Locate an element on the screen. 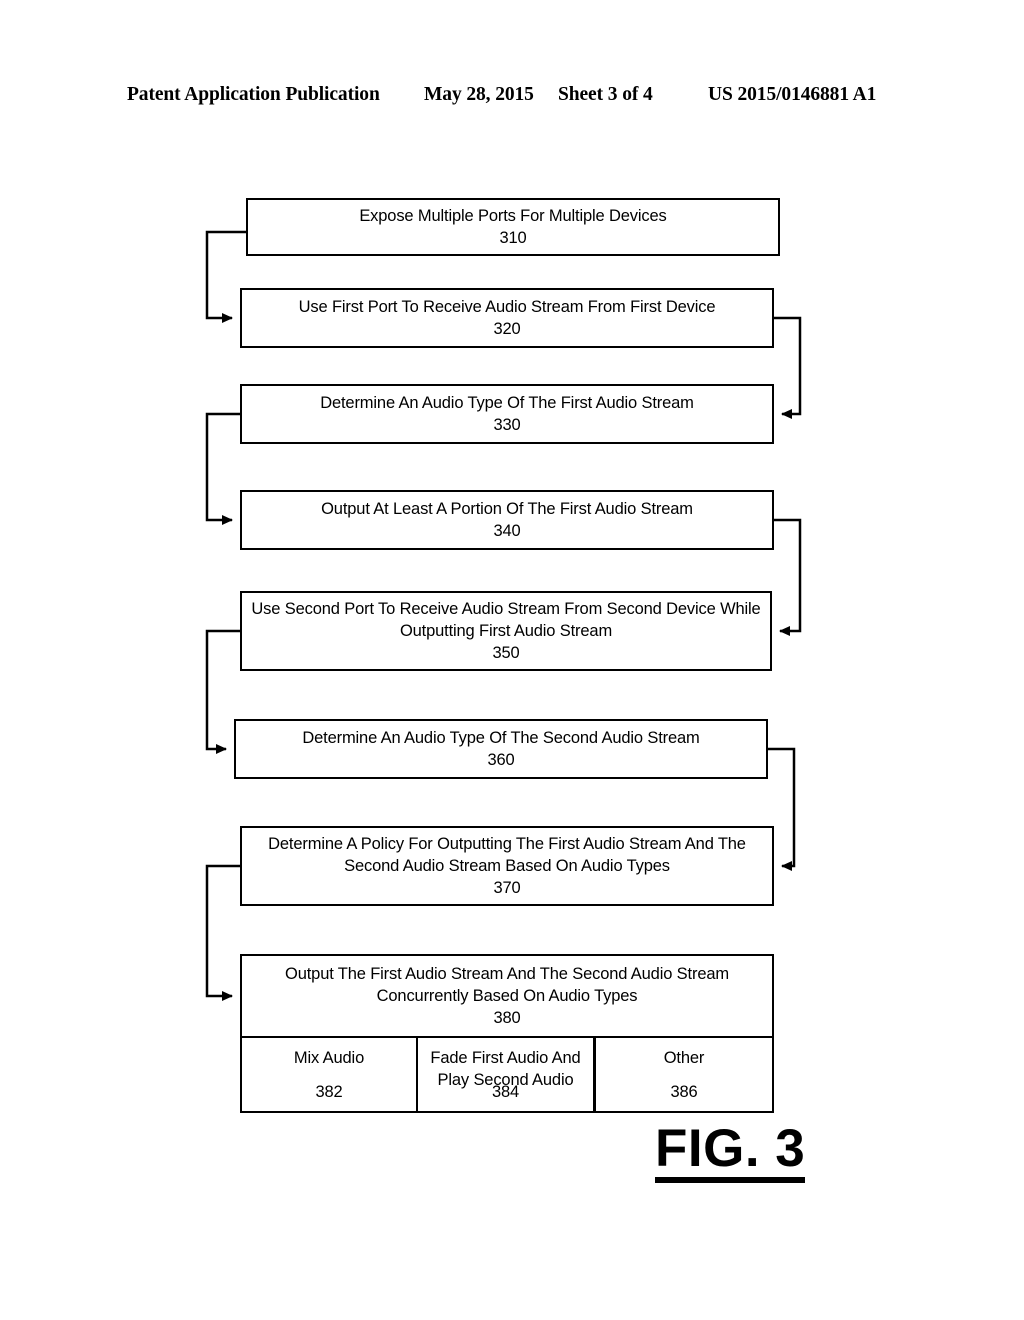 This screenshot has width=1024, height=1320. flow-step-340-number: 340 is located at coordinates (507, 531).